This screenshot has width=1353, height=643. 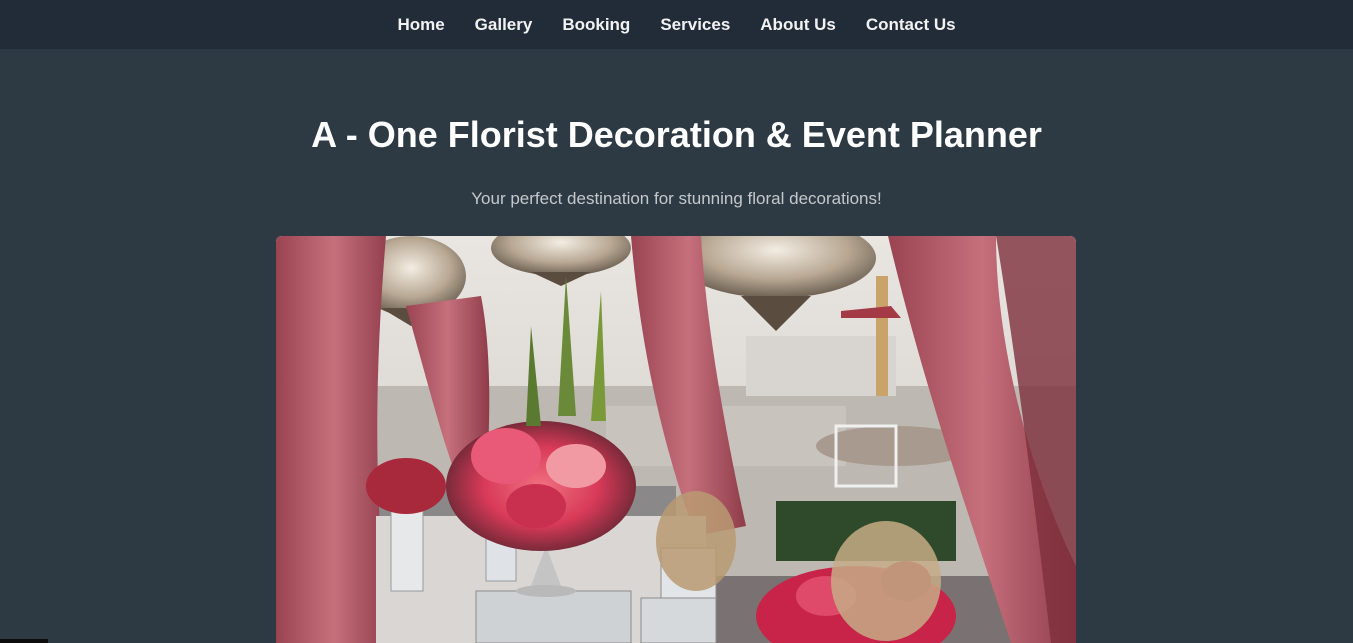 I want to click on nav-item-services: Services, so click(x=695, y=24).